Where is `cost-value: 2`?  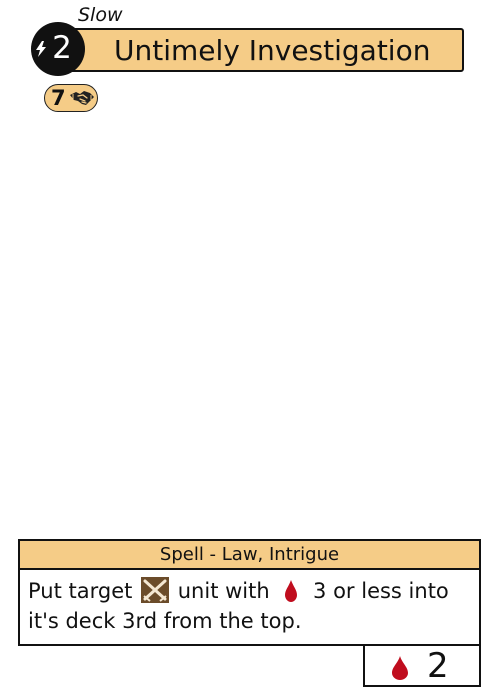 cost-value: 2 is located at coordinates (62, 48).